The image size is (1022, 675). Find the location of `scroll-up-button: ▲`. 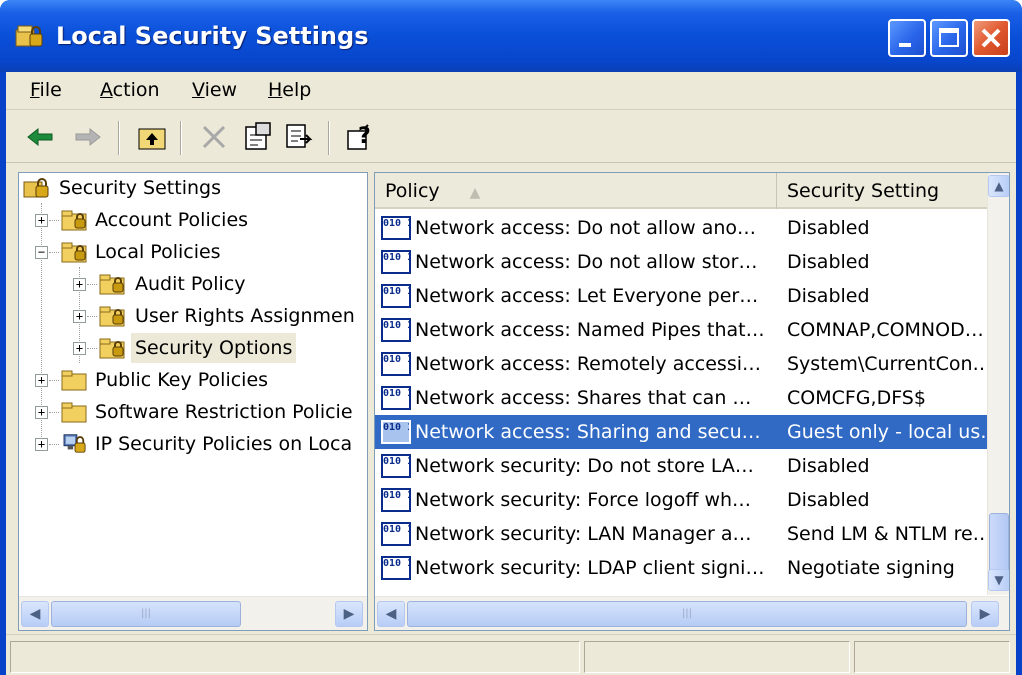

scroll-up-button: ▲ is located at coordinates (998, 186).